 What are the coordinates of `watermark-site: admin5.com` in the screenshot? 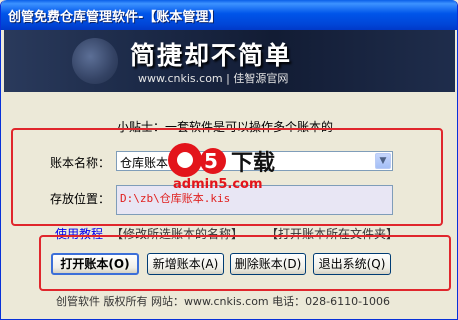 It's located at (218, 184).